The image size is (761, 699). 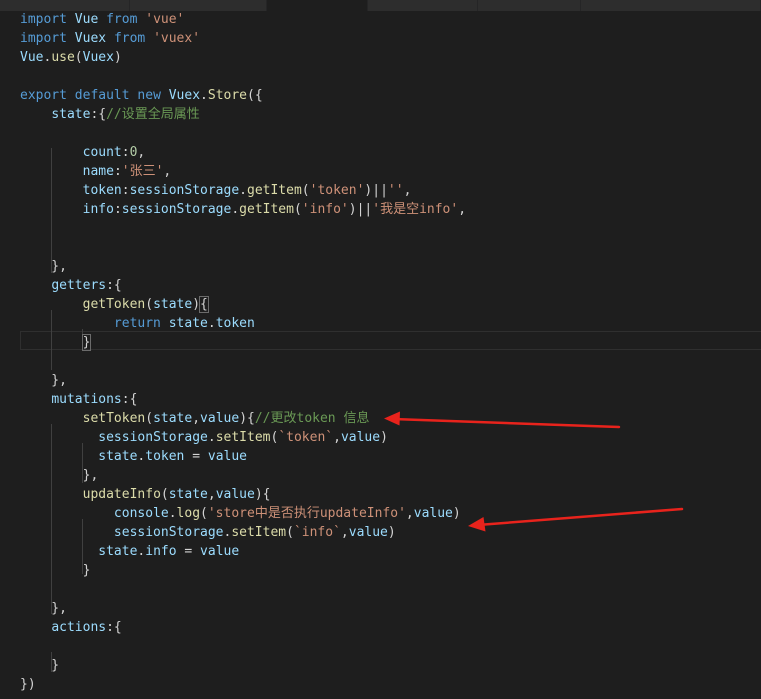 What do you see at coordinates (534, 471) in the screenshot?
I see `annotation-arrows` at bounding box center [534, 471].